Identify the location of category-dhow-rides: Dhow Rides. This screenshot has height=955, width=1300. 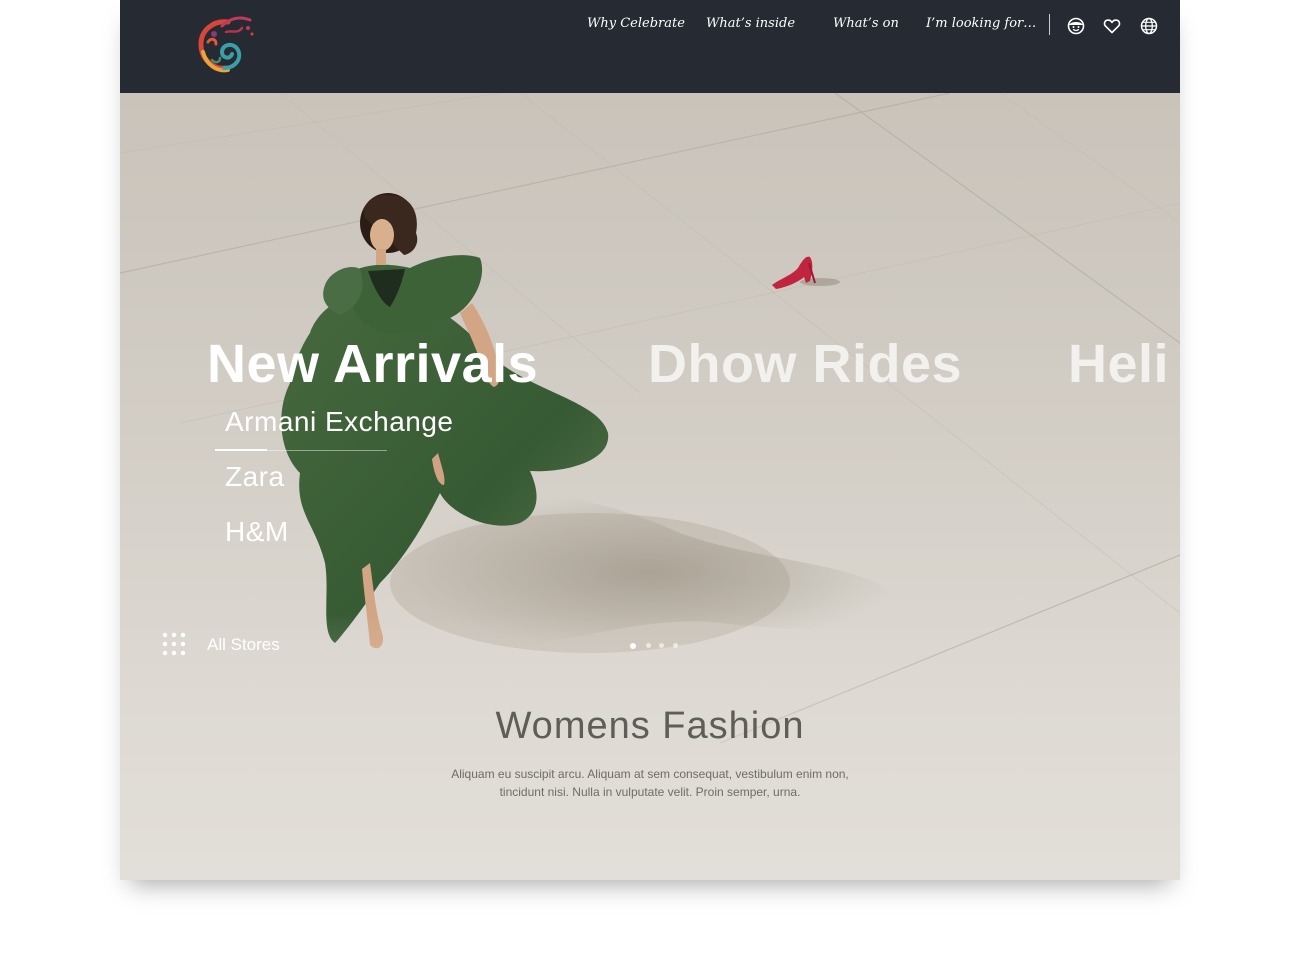
(805, 364).